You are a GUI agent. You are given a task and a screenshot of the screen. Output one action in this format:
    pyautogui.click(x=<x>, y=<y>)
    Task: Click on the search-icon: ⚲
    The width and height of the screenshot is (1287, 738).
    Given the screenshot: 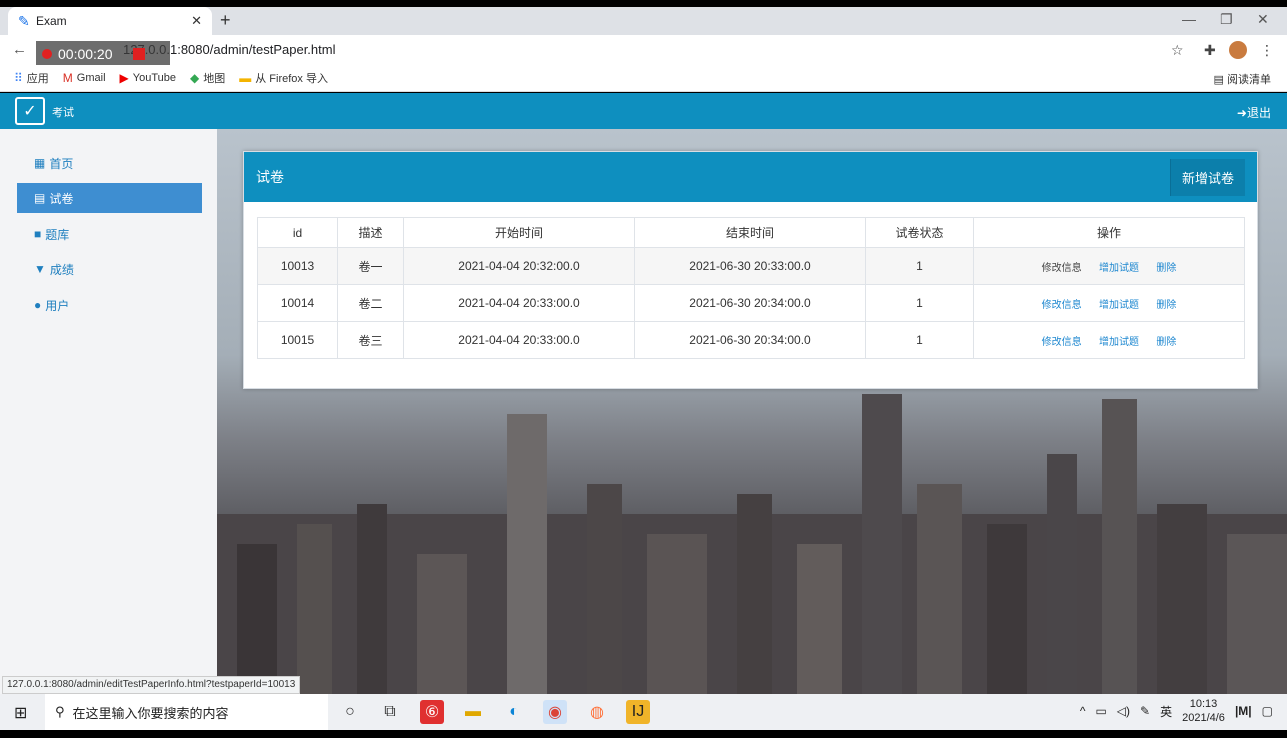 What is the action you would take?
    pyautogui.click(x=60, y=711)
    